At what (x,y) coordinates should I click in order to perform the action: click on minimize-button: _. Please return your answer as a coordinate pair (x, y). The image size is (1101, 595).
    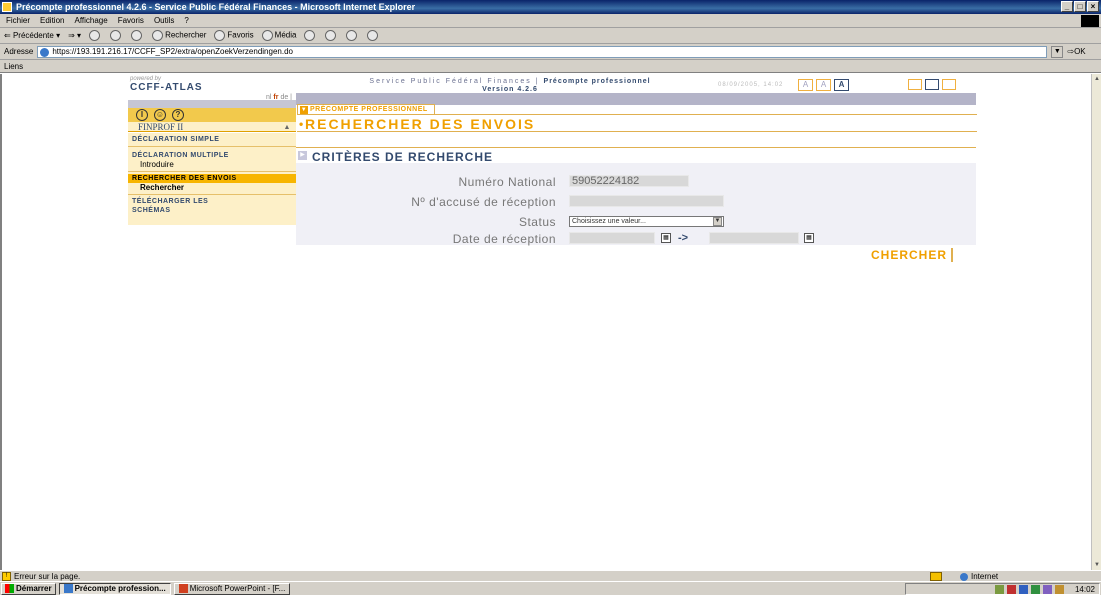
    Looking at the image, I should click on (1067, 6).